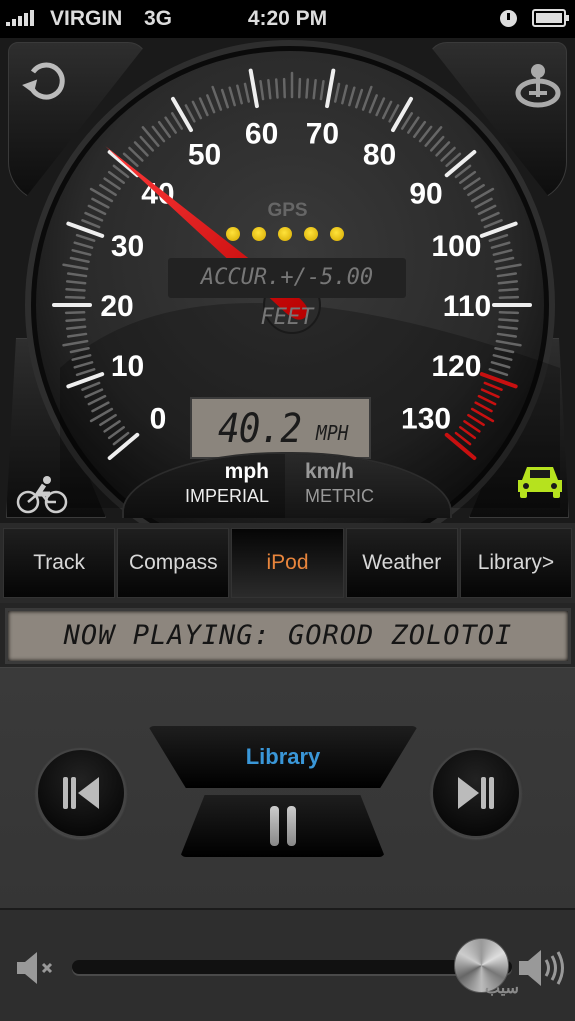 This screenshot has height=1021, width=575. I want to click on status-time: 4:20 PM, so click(287, 18).